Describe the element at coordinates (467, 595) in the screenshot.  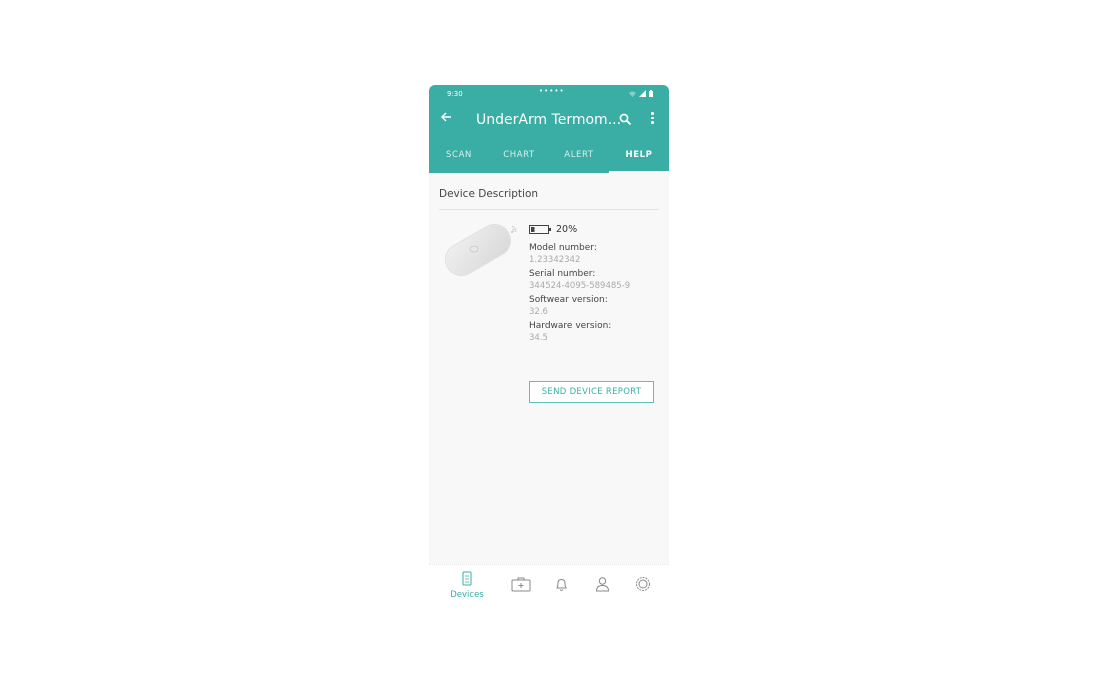
I see `nav-devices-label: Devices` at that location.